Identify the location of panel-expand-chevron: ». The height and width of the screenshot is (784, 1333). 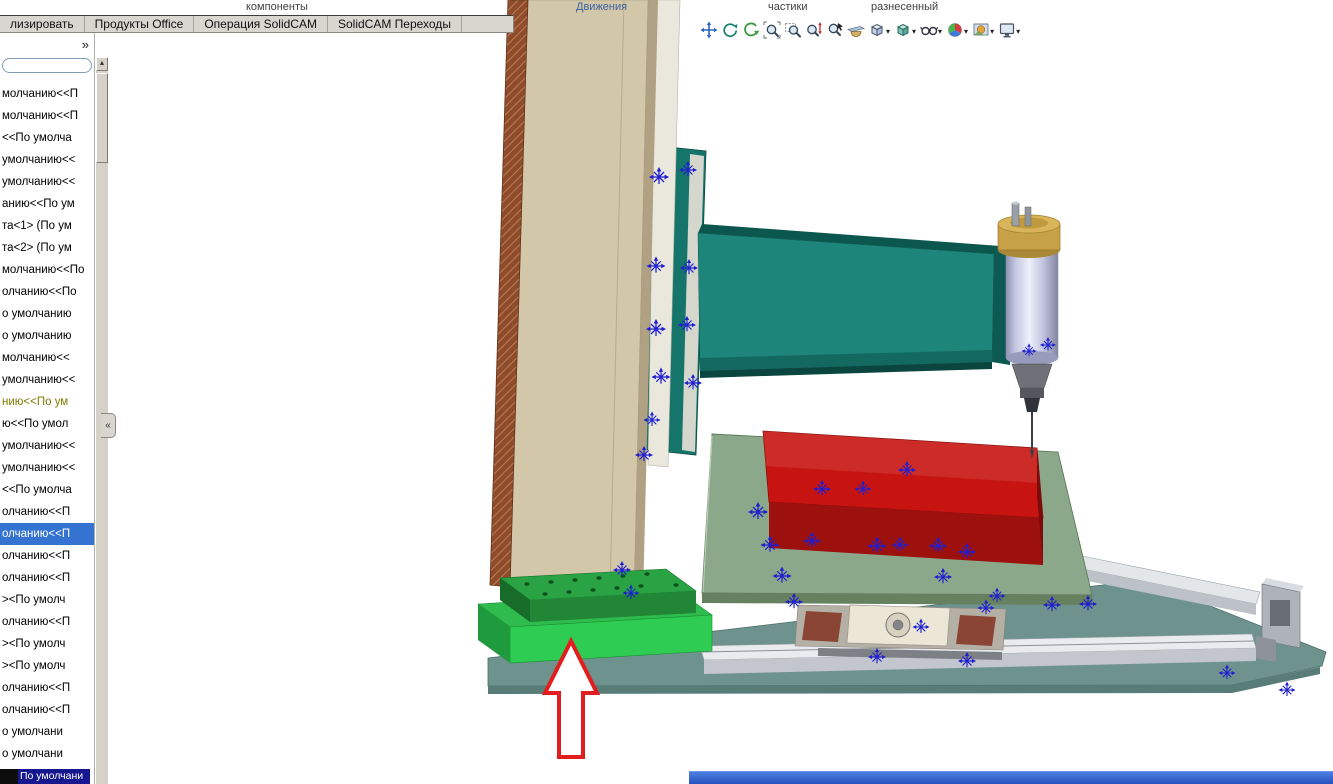
(85, 44).